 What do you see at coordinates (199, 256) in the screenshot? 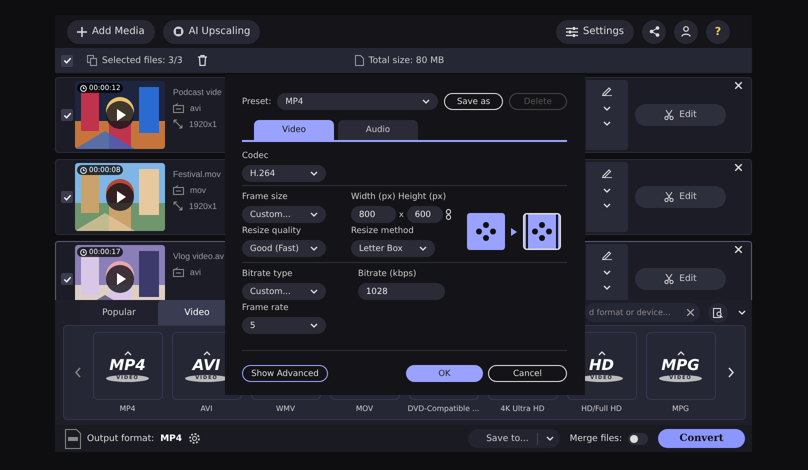
I see `file-name: Vlog video.av` at bounding box center [199, 256].